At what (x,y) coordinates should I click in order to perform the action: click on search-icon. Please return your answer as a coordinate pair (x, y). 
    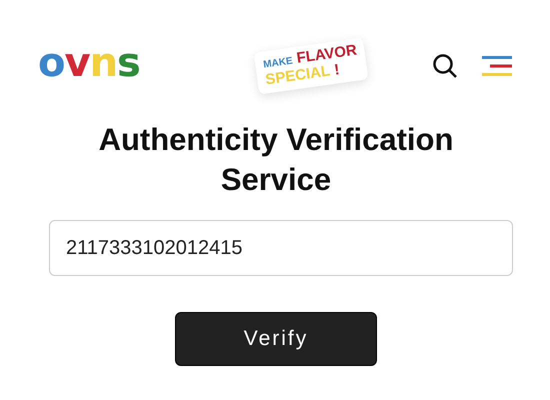
    Looking at the image, I should click on (445, 66).